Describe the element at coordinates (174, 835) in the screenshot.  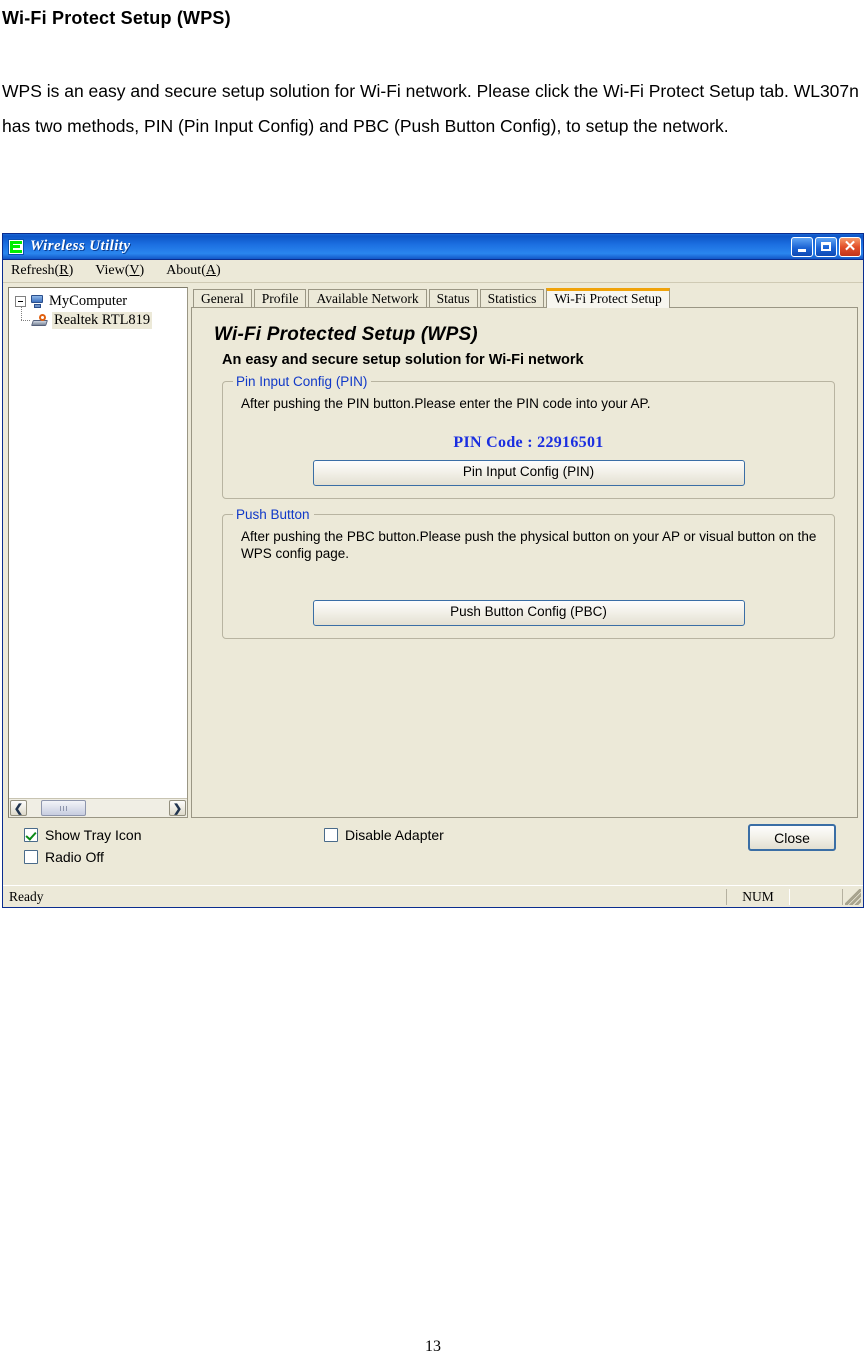
I see `show-tray-icon-row: Show Tray Icon` at that location.